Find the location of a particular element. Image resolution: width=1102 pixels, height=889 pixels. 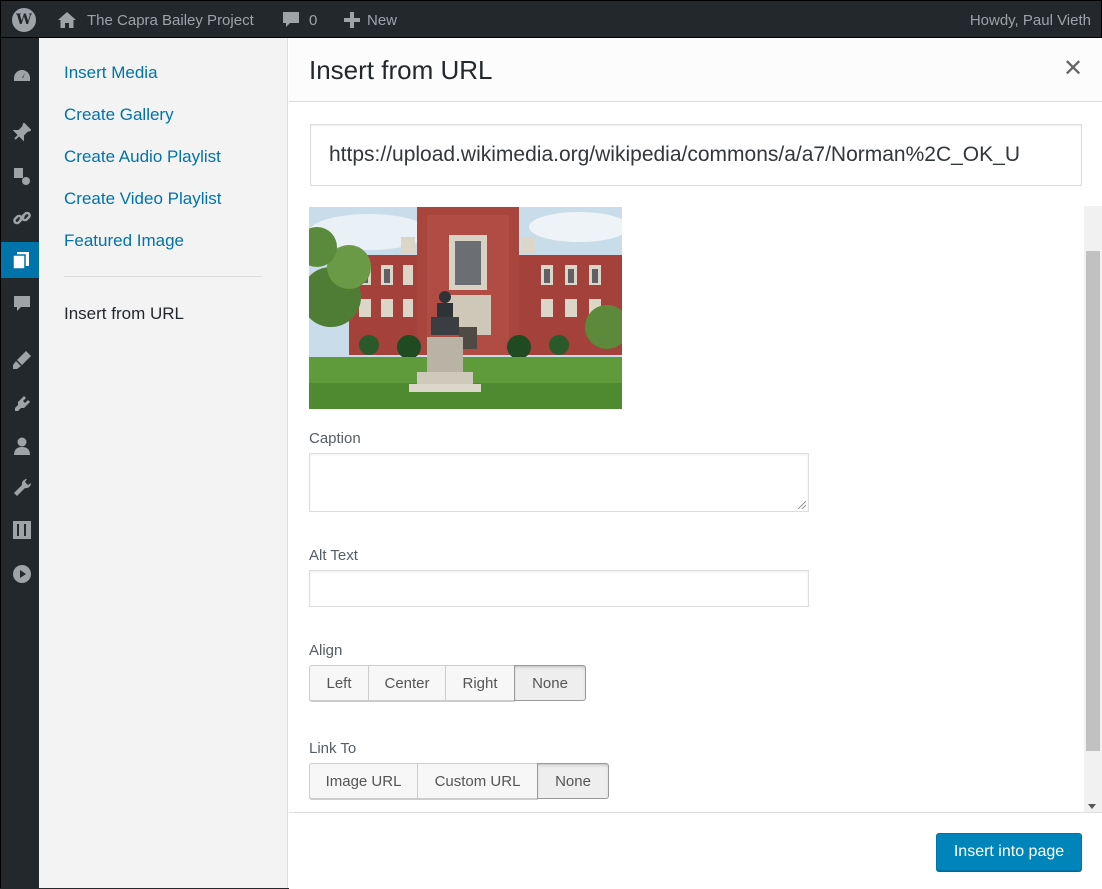

modal-title: Insert from URL is located at coordinates (401, 70).